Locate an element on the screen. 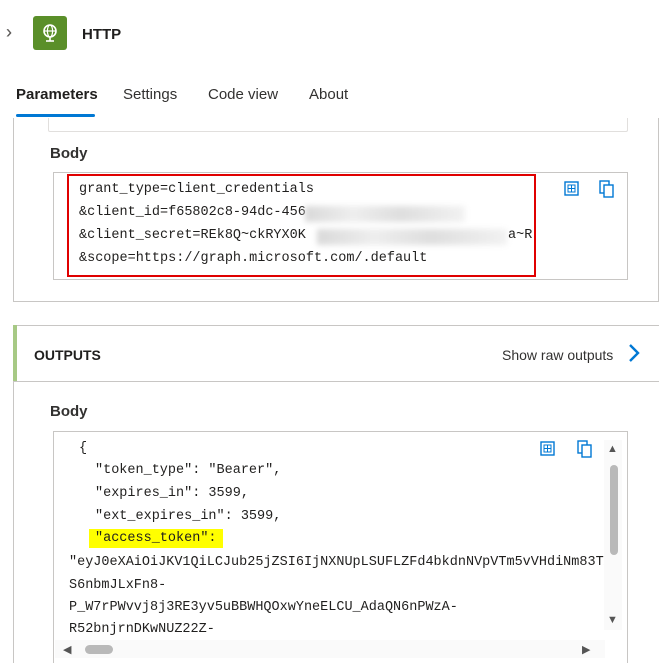  http-action-icon is located at coordinates (50, 33).